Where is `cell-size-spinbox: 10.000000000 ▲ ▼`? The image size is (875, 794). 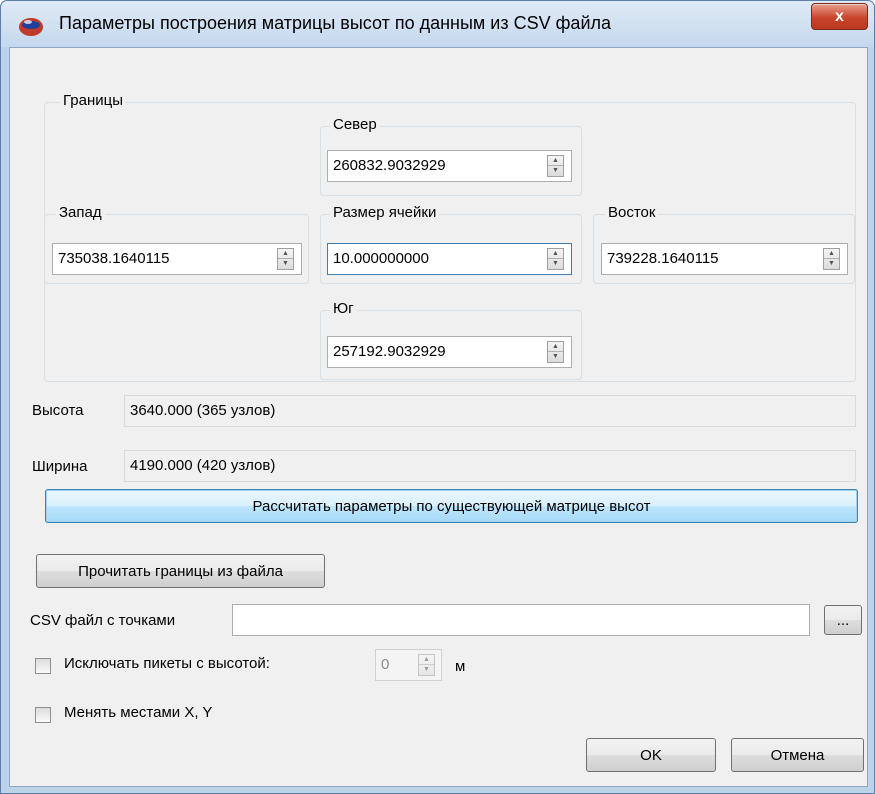 cell-size-spinbox: 10.000000000 ▲ ▼ is located at coordinates (449, 259).